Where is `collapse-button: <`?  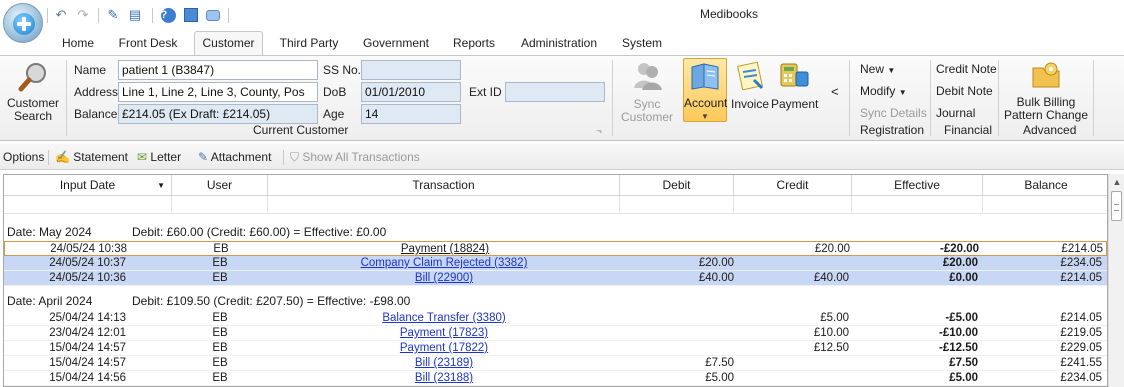
collapse-button: < is located at coordinates (835, 91).